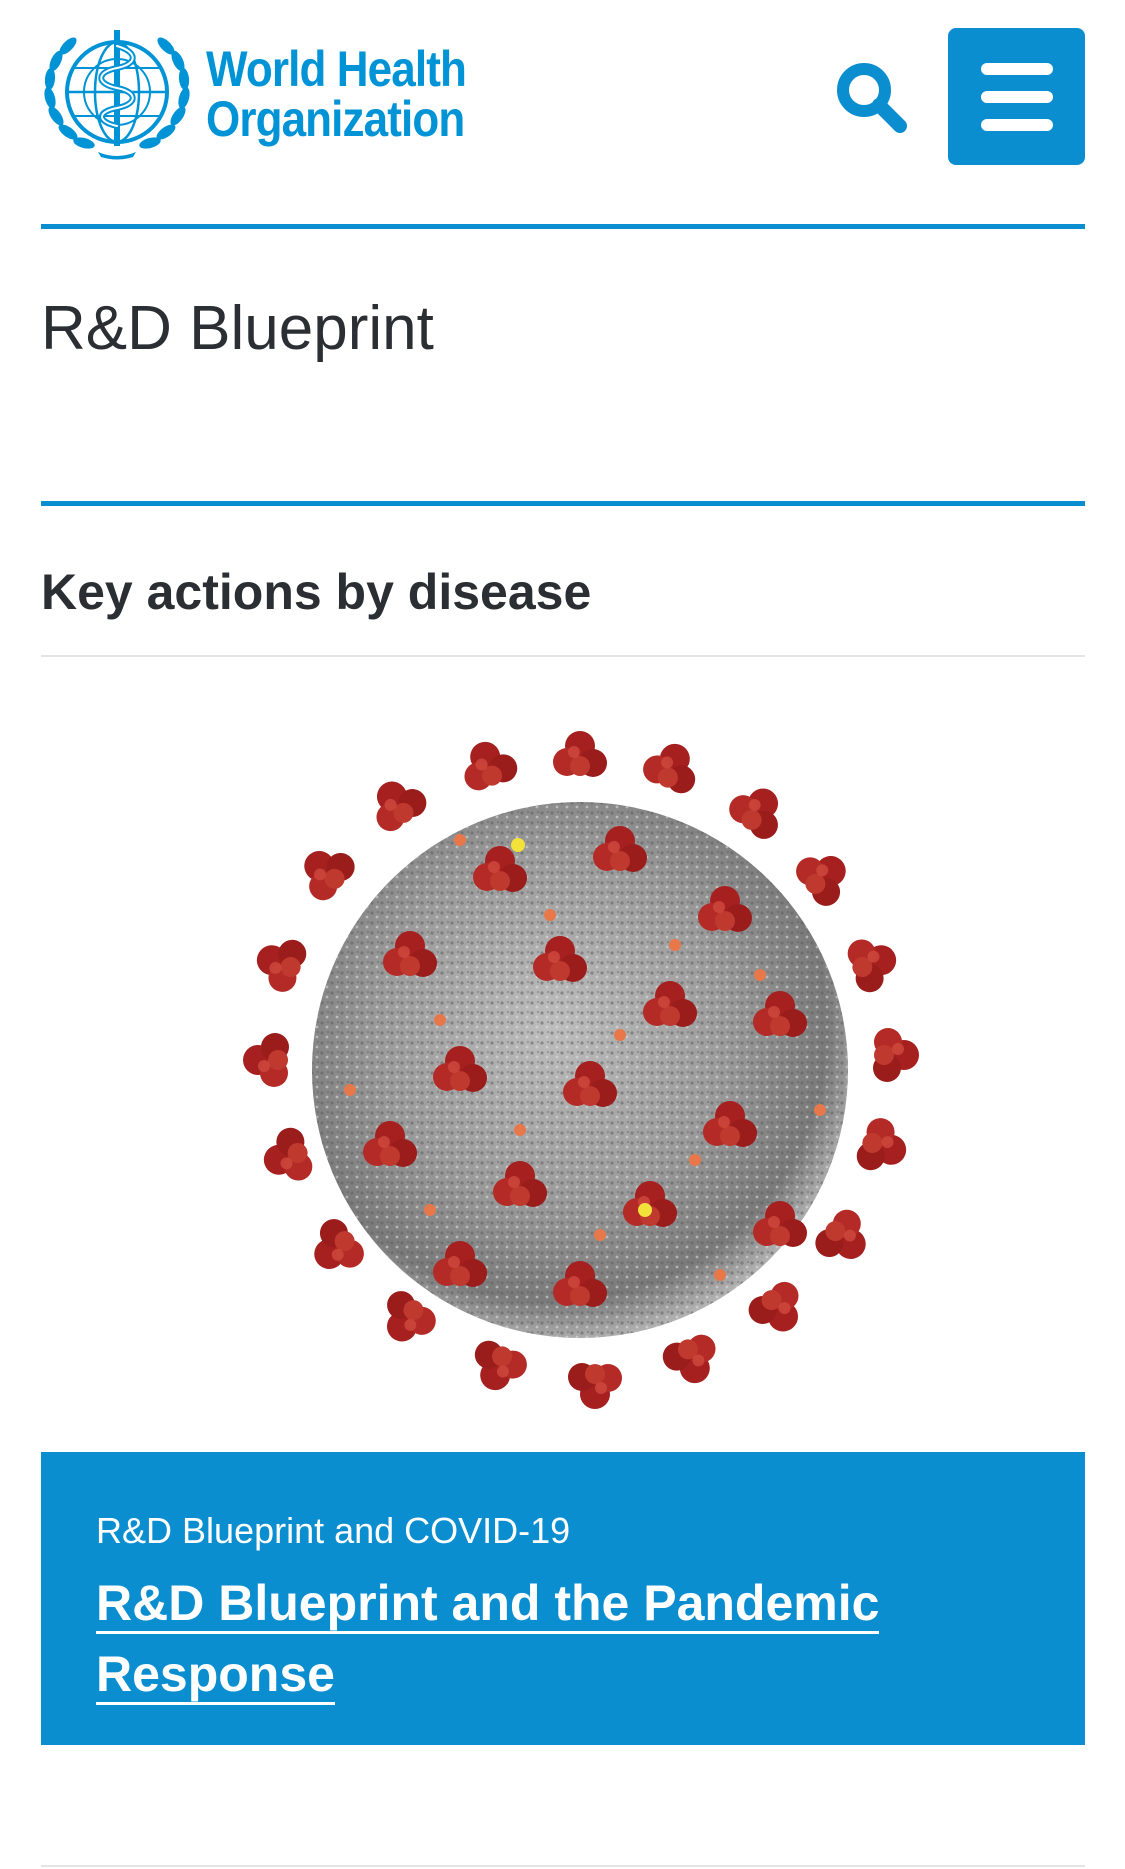 The width and height of the screenshot is (1125, 1869). Describe the element at coordinates (488, 1604) in the screenshot. I see `card-title-line-1: R&D Blueprint and the Pandemic` at that location.